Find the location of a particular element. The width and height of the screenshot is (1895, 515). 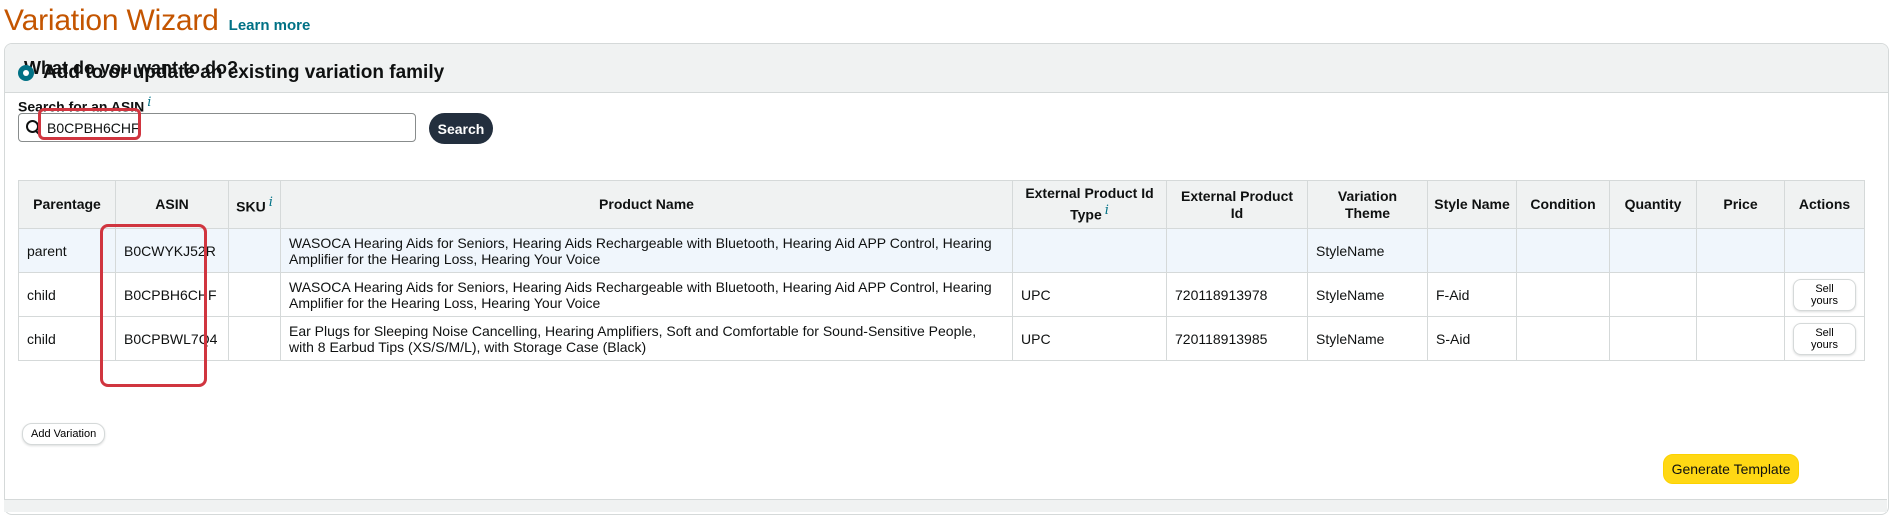

search-label: Search for an ASIN i is located at coordinates (84, 105).